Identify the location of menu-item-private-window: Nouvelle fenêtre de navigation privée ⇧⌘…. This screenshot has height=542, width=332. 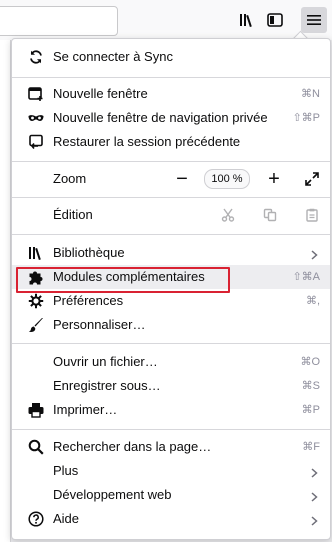
(171, 118).